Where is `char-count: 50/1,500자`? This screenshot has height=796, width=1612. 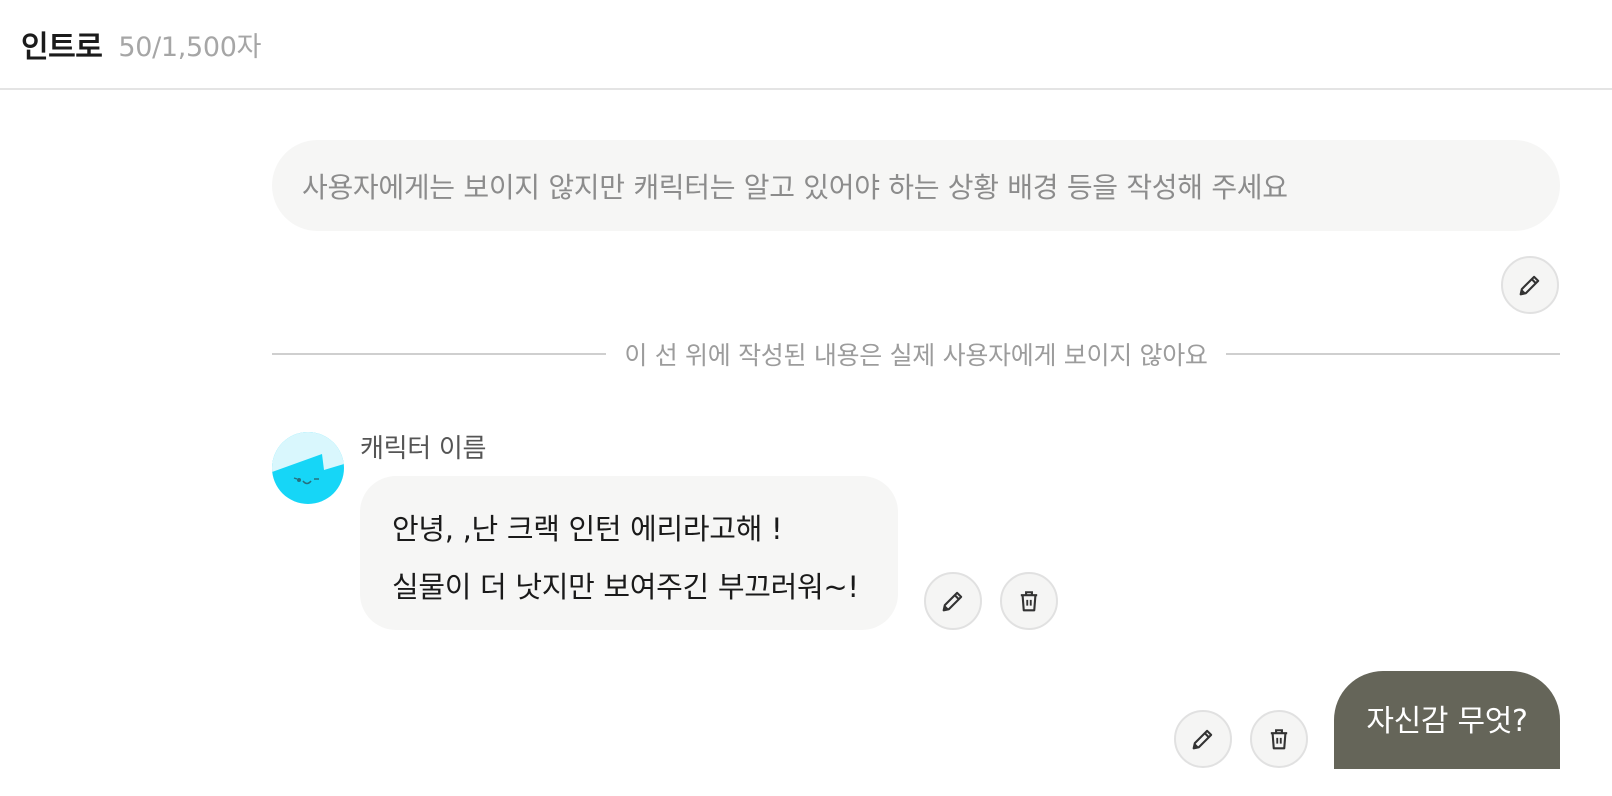 char-count: 50/1,500자 is located at coordinates (190, 47).